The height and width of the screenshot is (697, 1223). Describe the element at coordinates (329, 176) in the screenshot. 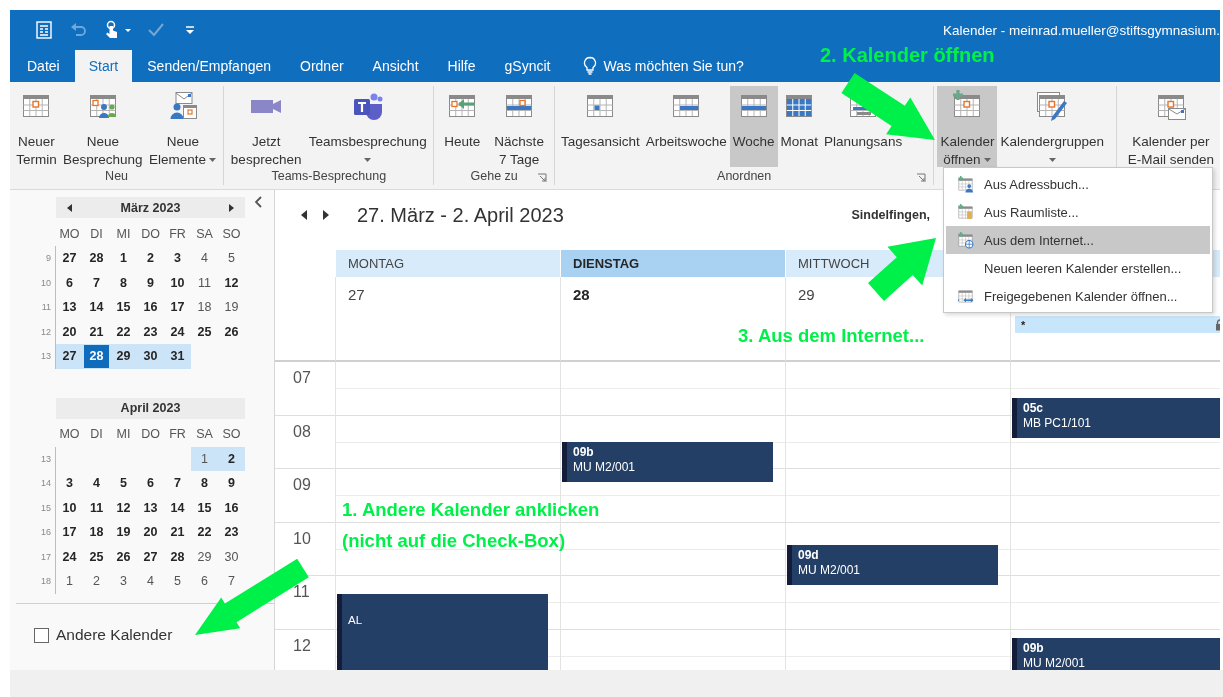

I see `group-label: Teams-Besprechung` at that location.